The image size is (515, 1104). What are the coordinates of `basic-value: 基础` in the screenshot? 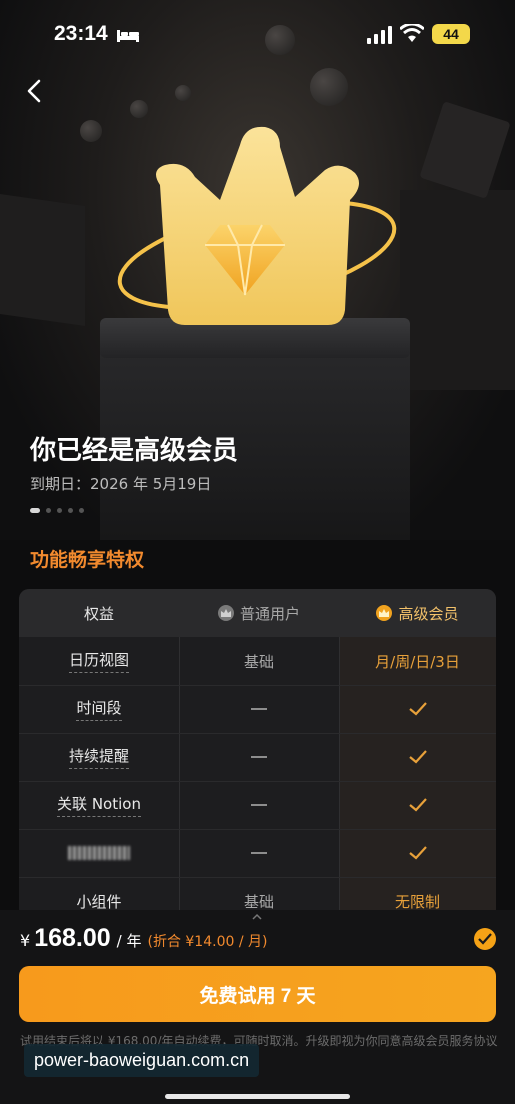 It's located at (258, 661).